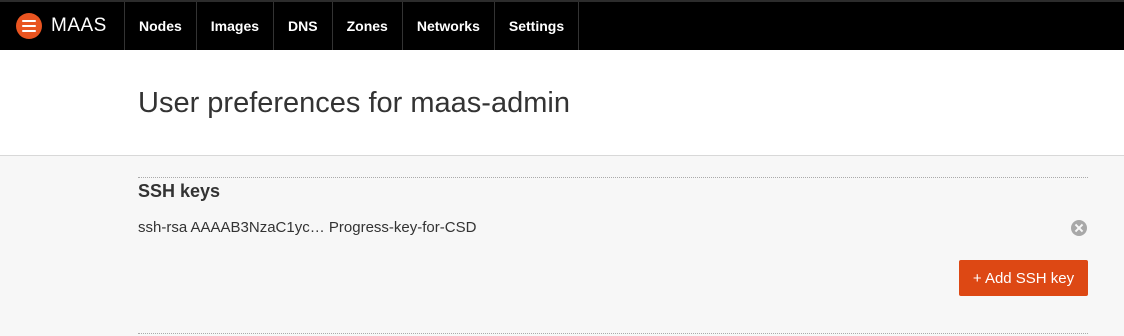 Image resolution: width=1124 pixels, height=336 pixels. What do you see at coordinates (1079, 228) in the screenshot?
I see `remove-circle-icon` at bounding box center [1079, 228].